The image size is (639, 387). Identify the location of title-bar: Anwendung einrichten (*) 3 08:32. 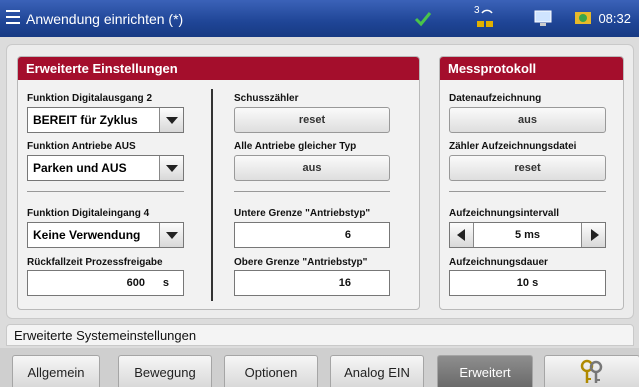
(319, 18).